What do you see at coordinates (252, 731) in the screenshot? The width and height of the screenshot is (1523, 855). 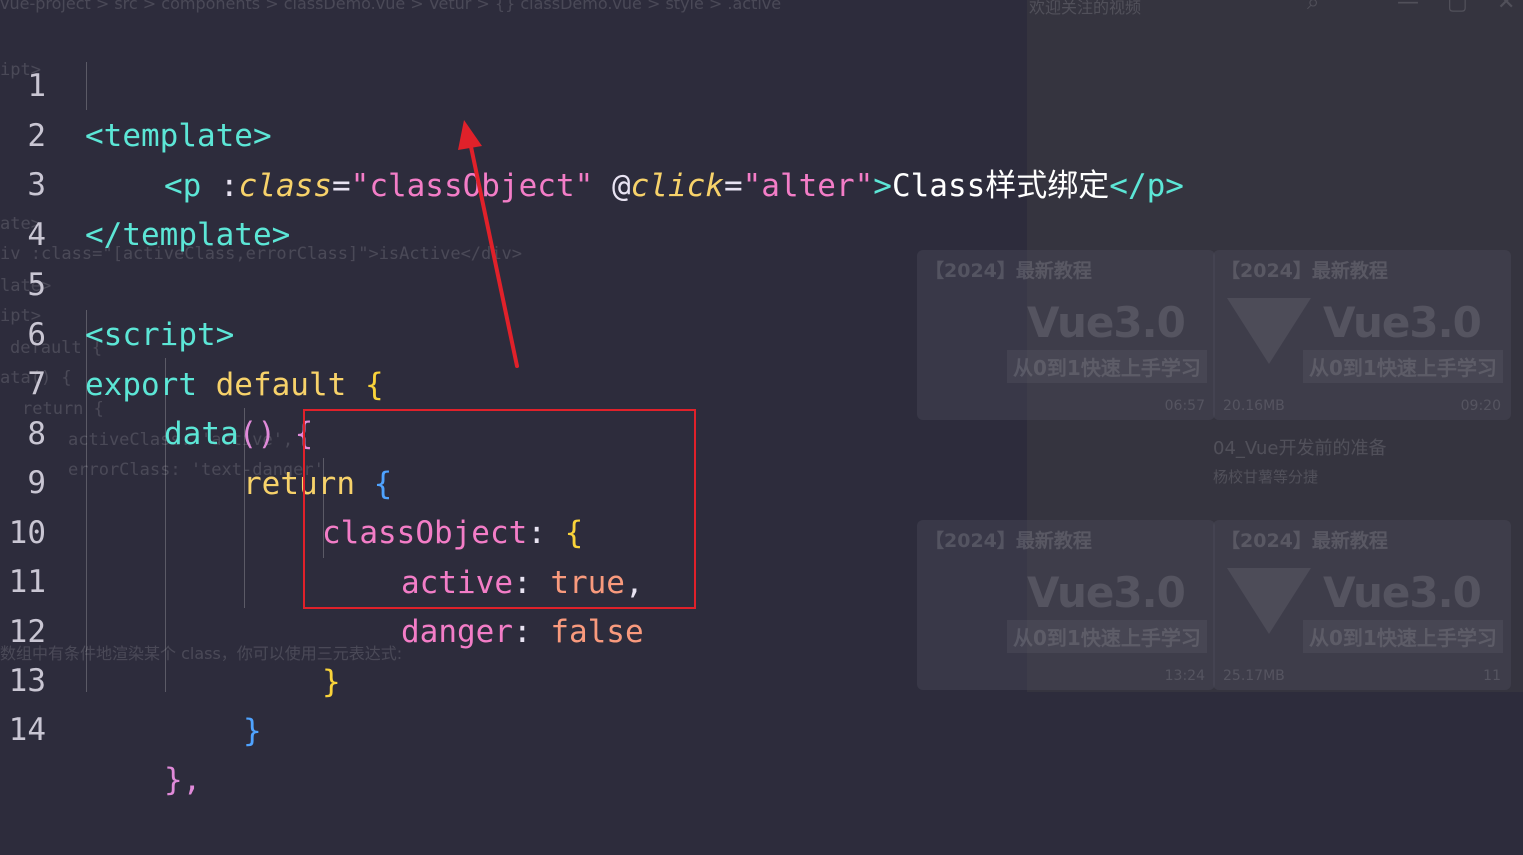 I see `brace: }` at bounding box center [252, 731].